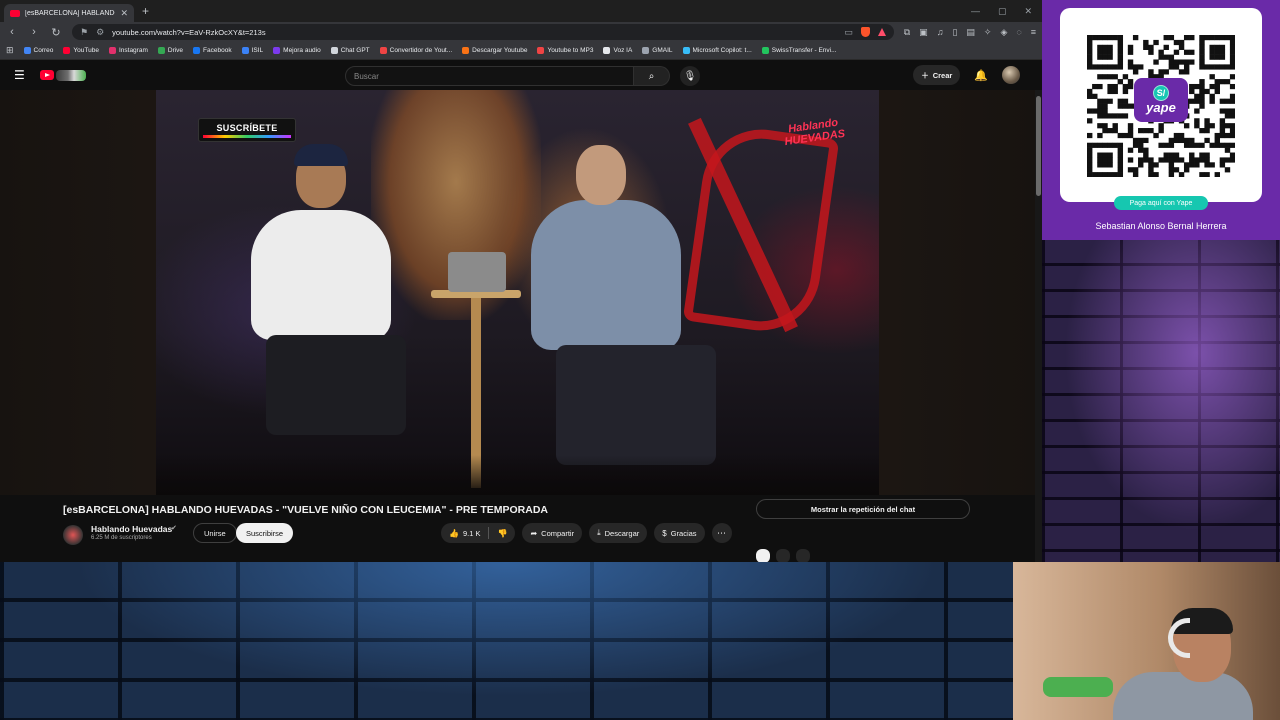 The height and width of the screenshot is (720, 1280). Describe the element at coordinates (652, 76) in the screenshot. I see `search-button: ⌕` at that location.